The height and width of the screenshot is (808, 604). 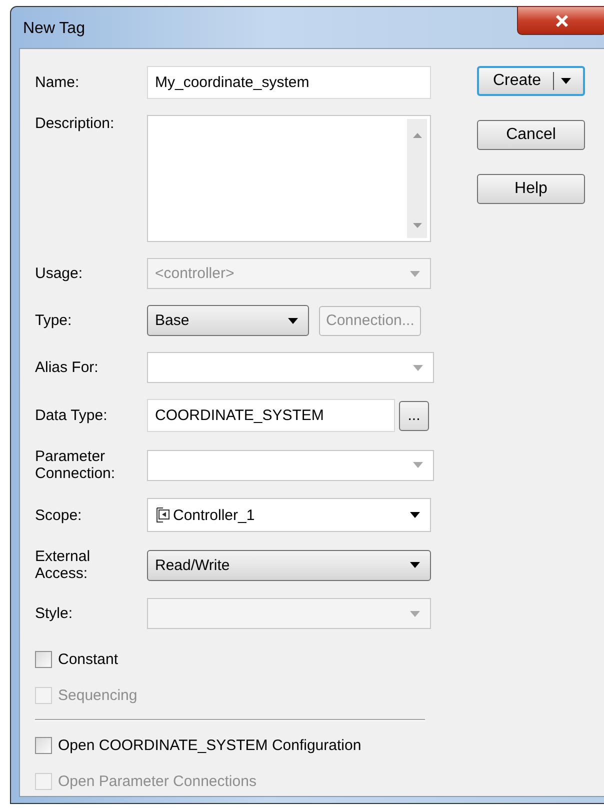 I want to click on checkbox-label: Sequencing, so click(x=98, y=695).